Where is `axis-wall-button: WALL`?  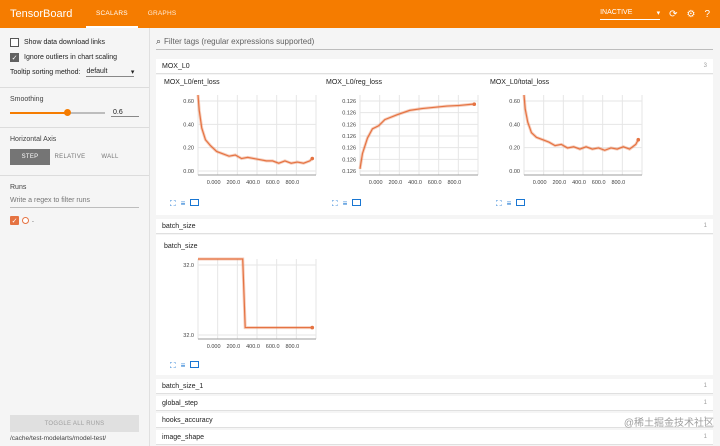 axis-wall-button: WALL is located at coordinates (110, 157).